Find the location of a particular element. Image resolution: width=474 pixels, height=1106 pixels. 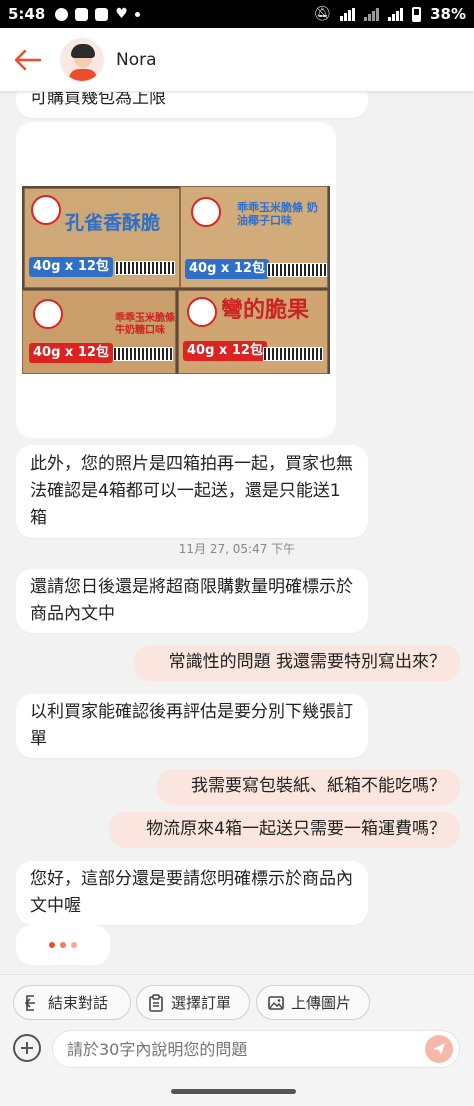

message-text: 還請您日後還是將超商限購數量明確標示於商品內文中 is located at coordinates (191, 600).